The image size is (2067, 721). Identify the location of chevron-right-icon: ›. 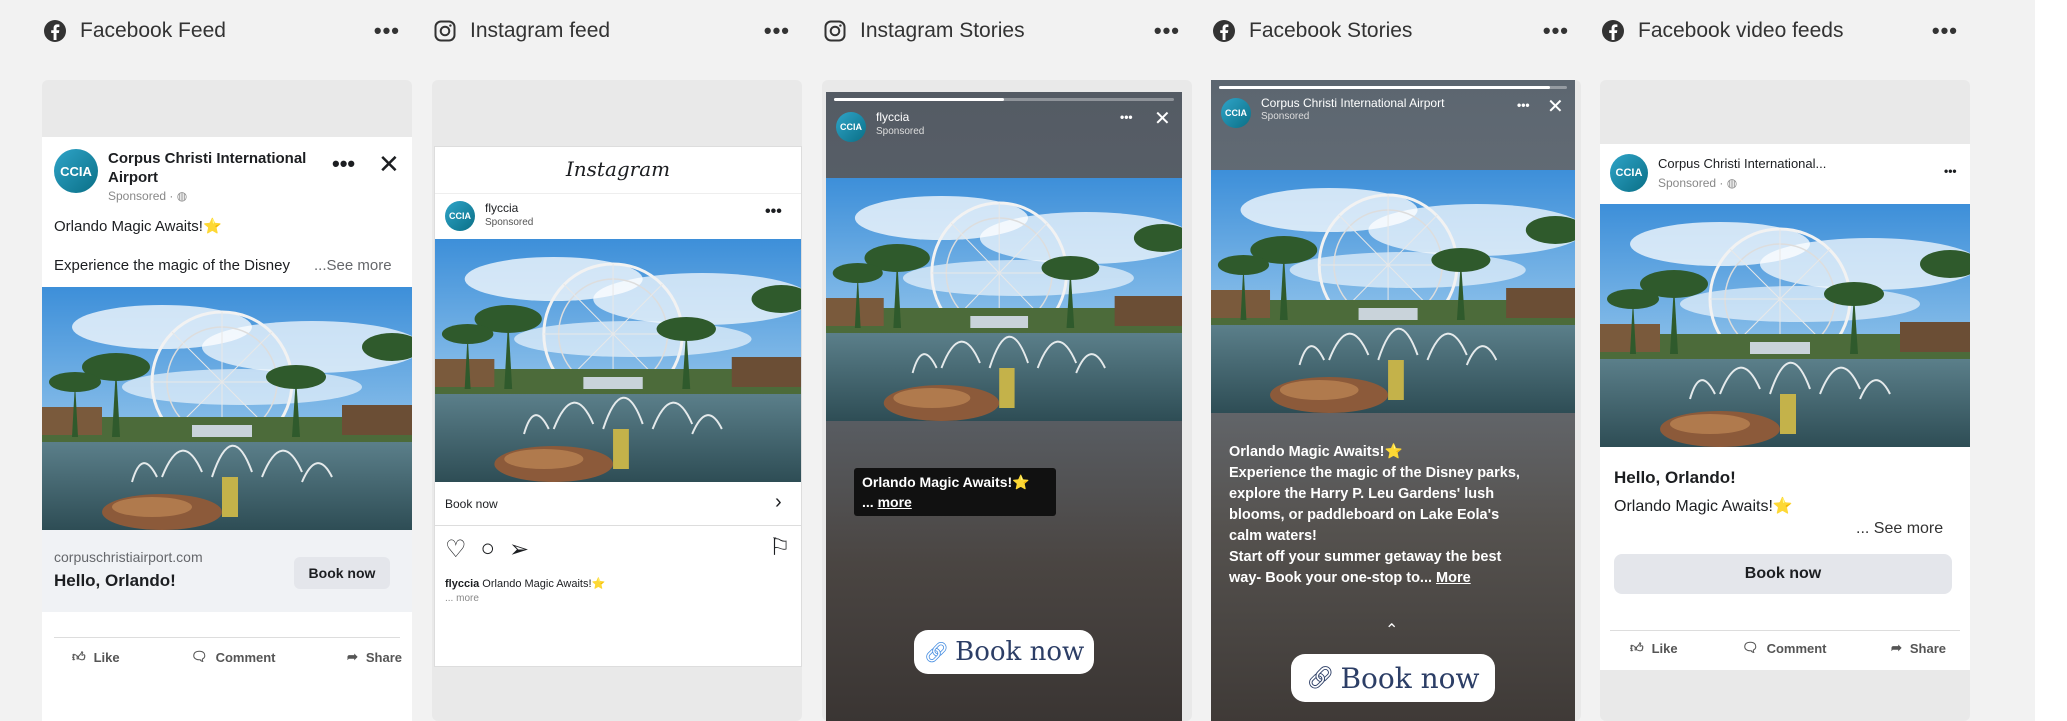
(778, 502).